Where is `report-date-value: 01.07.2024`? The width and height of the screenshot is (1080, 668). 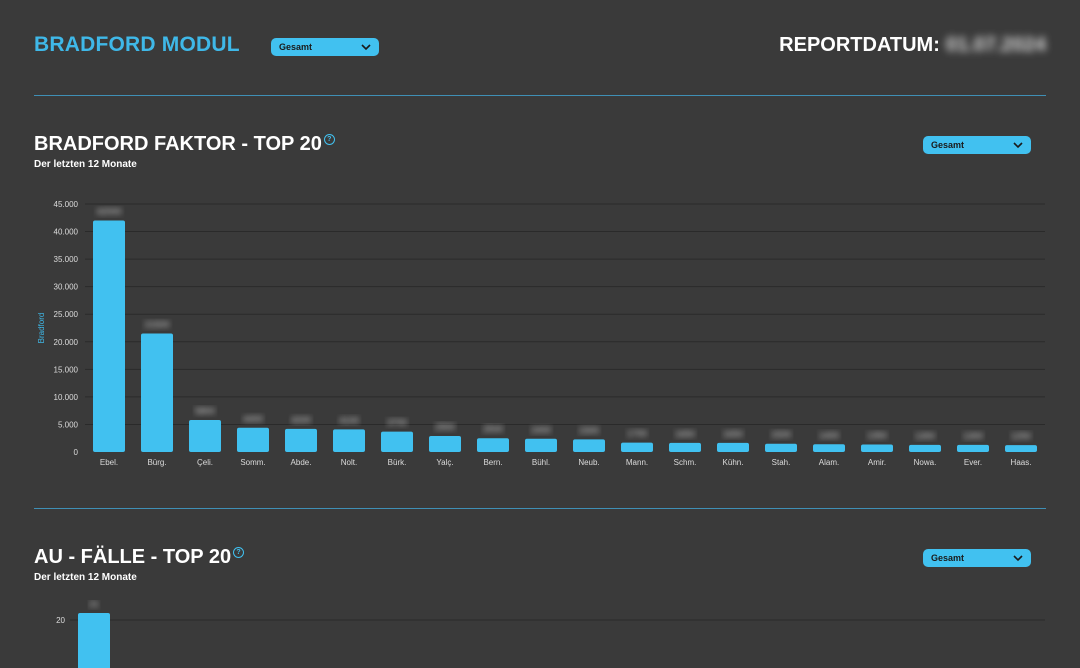
report-date-value: 01.07.2024 is located at coordinates (995, 45).